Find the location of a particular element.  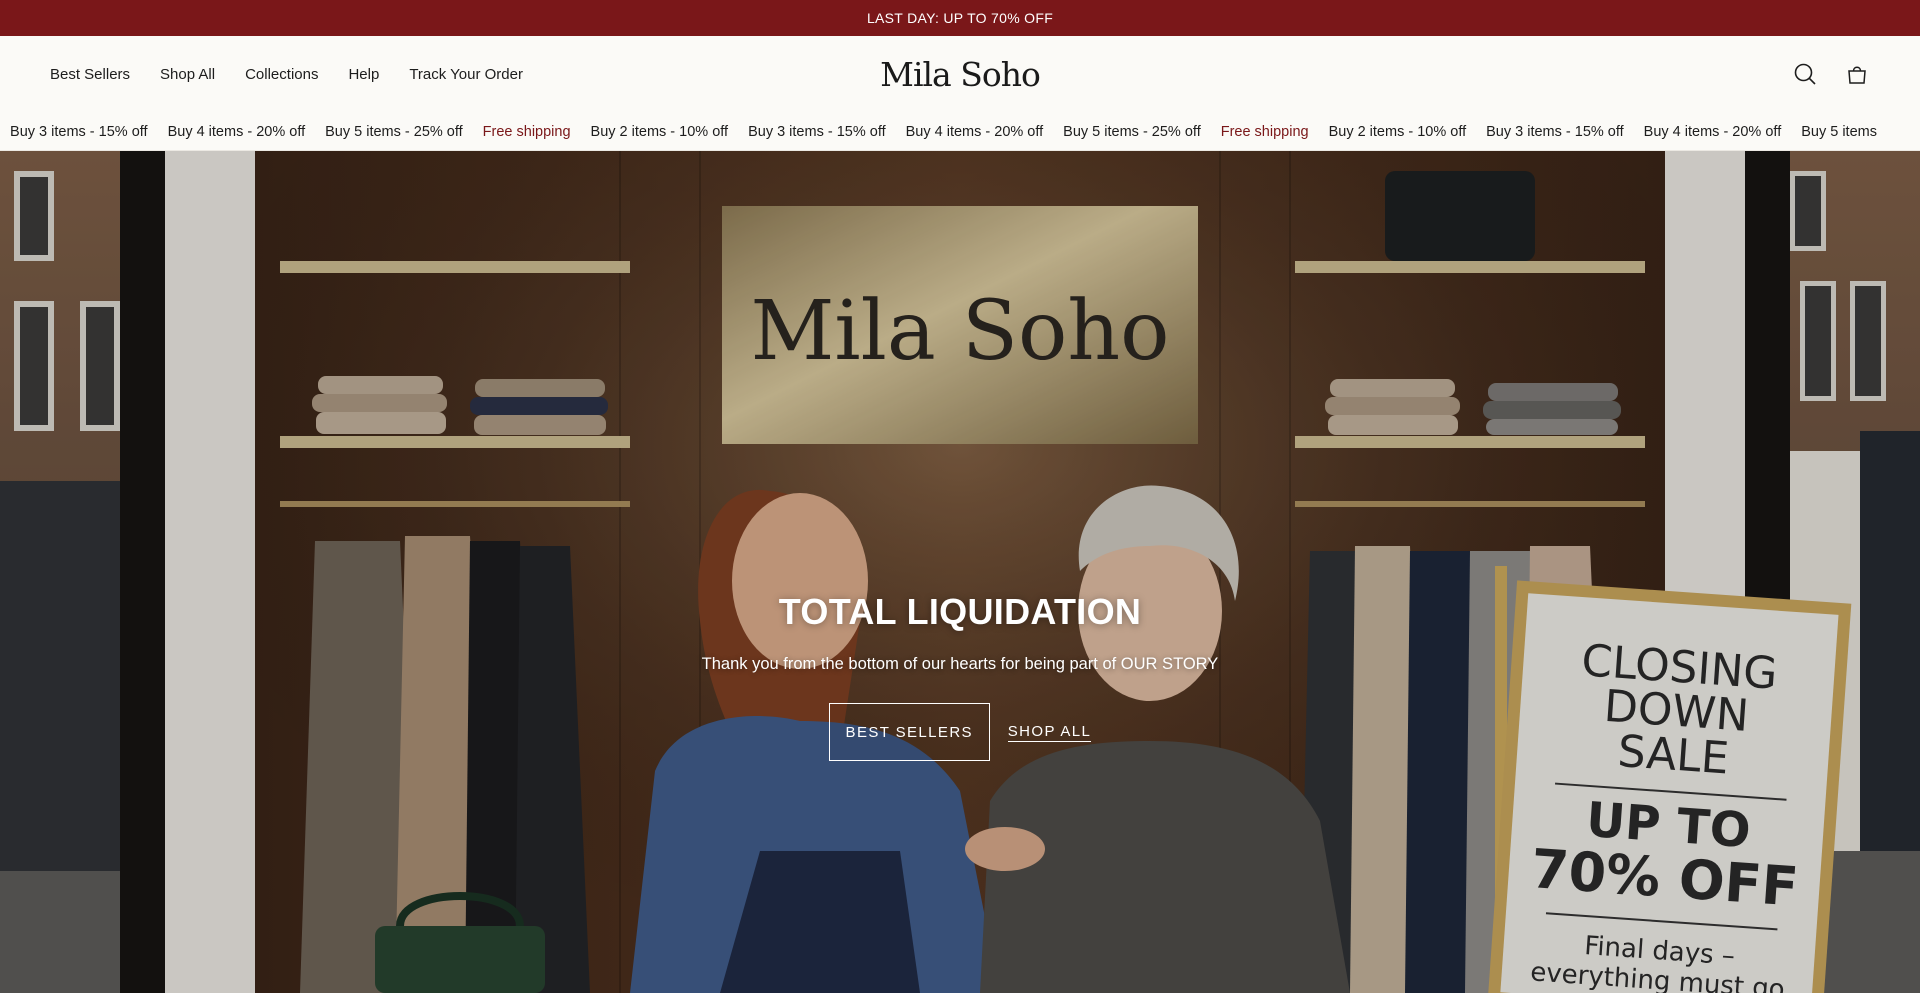

site-logo: Mila Soho is located at coordinates (960, 74).